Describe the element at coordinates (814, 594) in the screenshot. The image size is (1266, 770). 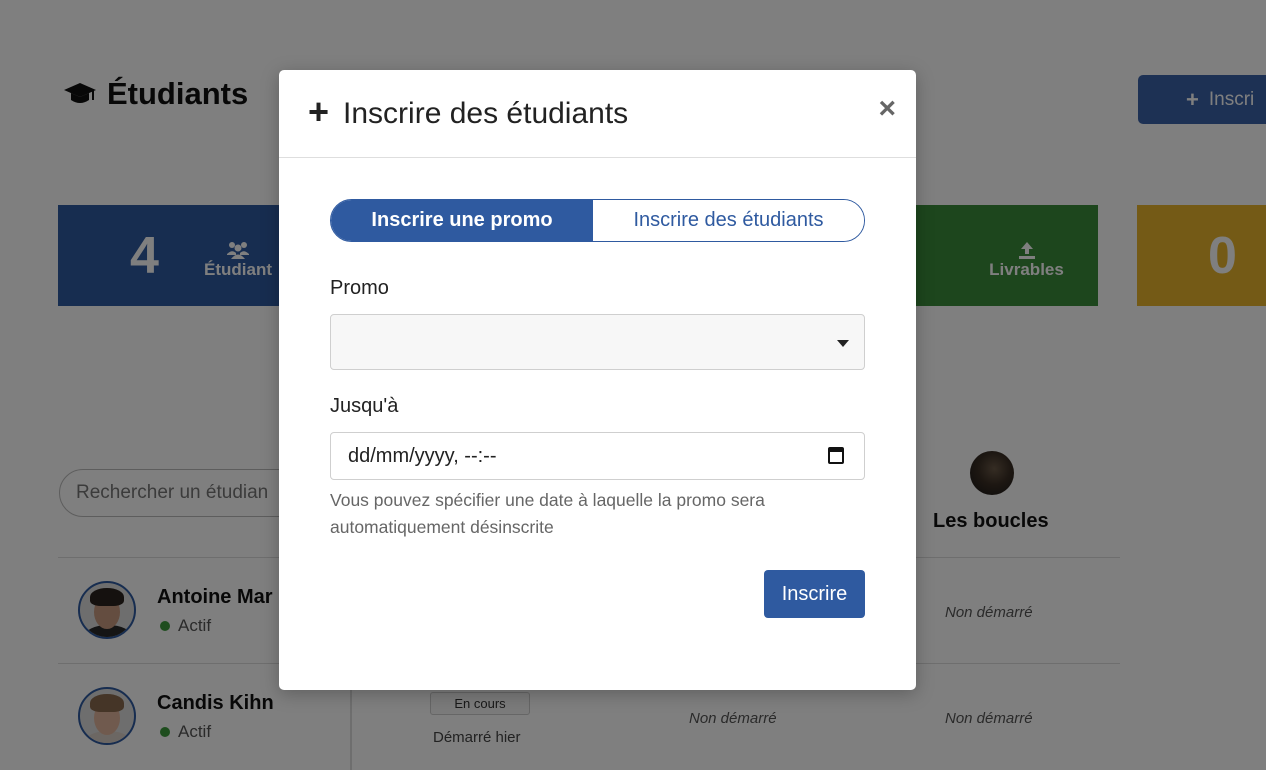
I see `submit-button: Inscrire` at that location.